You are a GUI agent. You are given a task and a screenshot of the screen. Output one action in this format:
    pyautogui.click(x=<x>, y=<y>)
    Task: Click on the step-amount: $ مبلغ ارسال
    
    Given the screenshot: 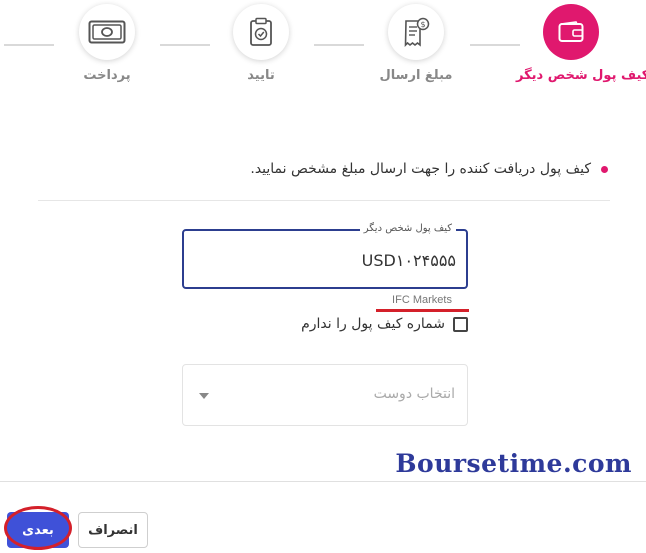 What is the action you would take?
    pyautogui.click(x=416, y=43)
    